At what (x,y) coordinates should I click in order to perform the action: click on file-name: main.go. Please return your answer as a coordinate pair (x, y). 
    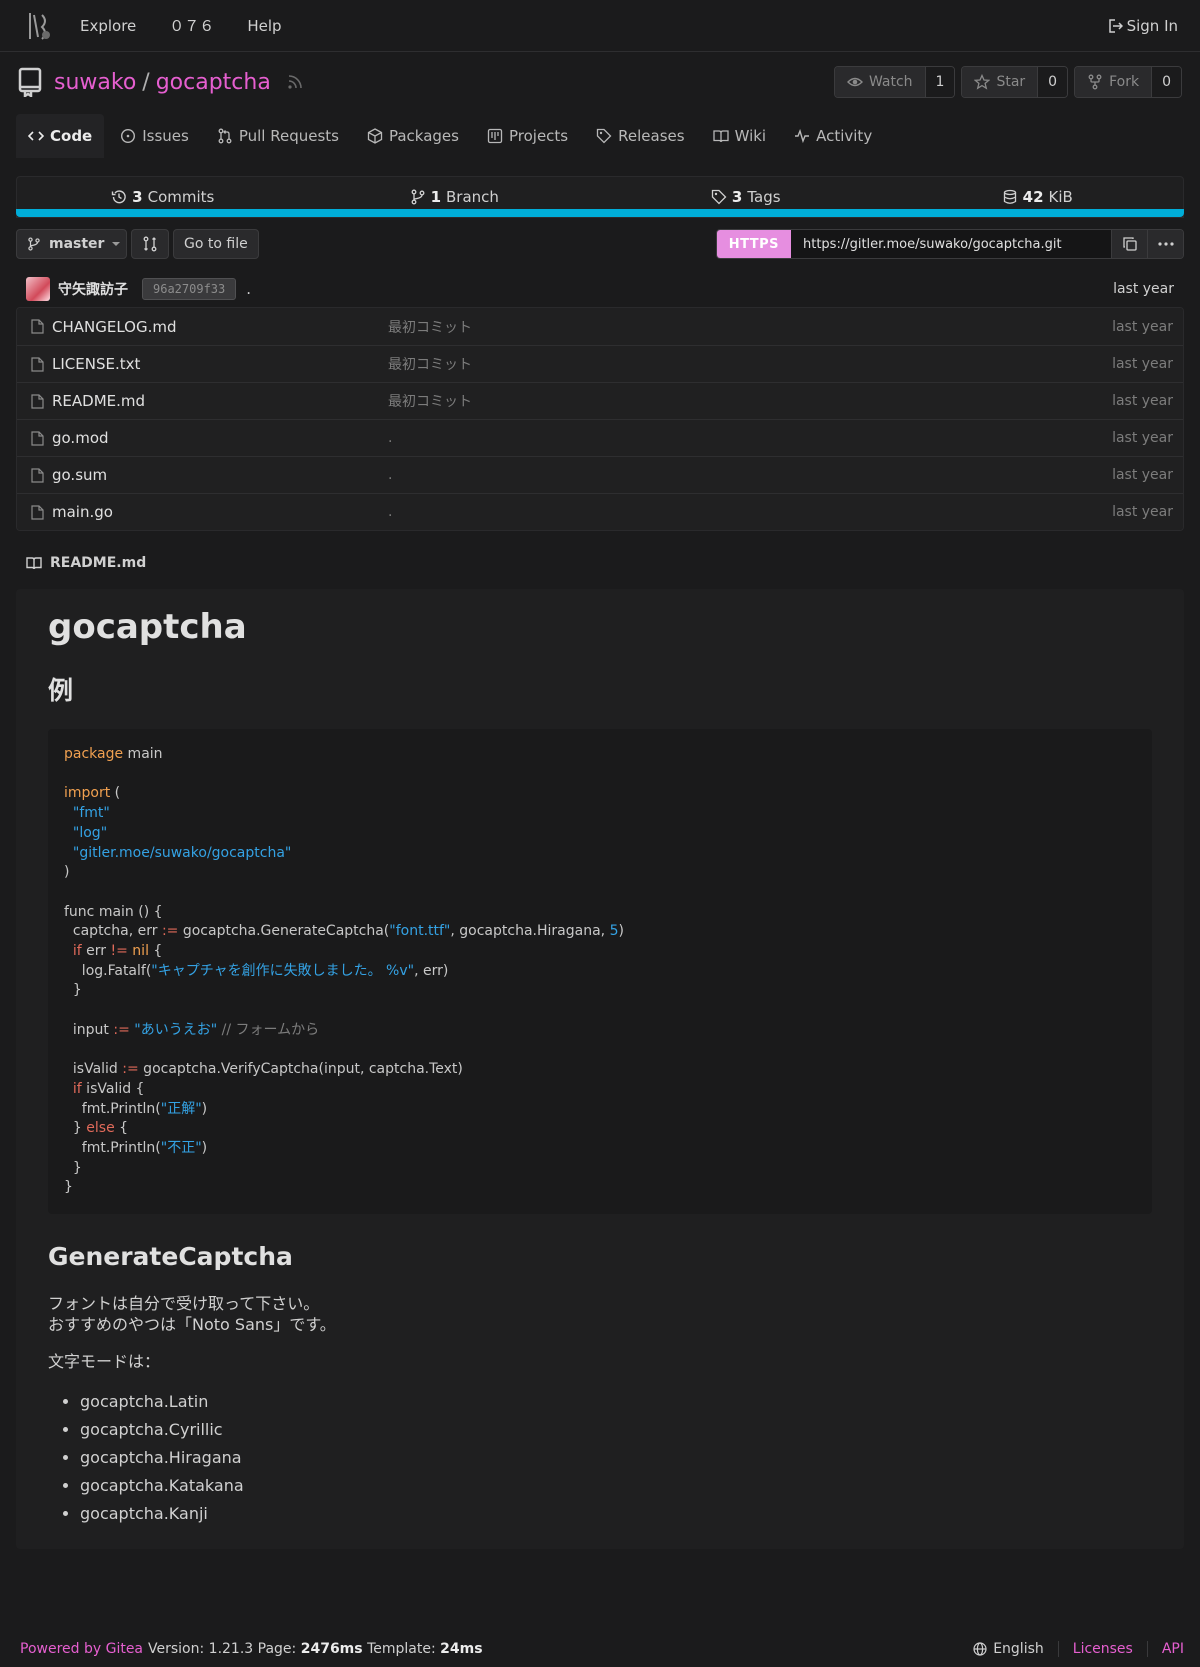
    Looking at the image, I should click on (82, 512).